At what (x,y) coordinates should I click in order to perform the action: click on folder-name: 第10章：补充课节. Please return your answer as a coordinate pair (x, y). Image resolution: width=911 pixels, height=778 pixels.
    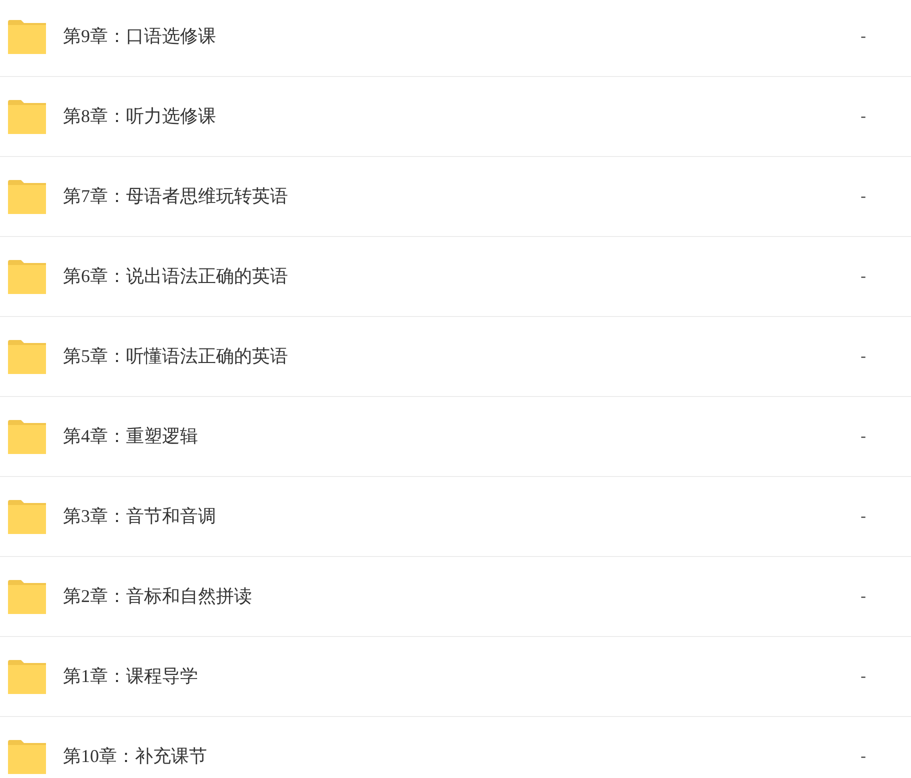
    Looking at the image, I should click on (462, 756).